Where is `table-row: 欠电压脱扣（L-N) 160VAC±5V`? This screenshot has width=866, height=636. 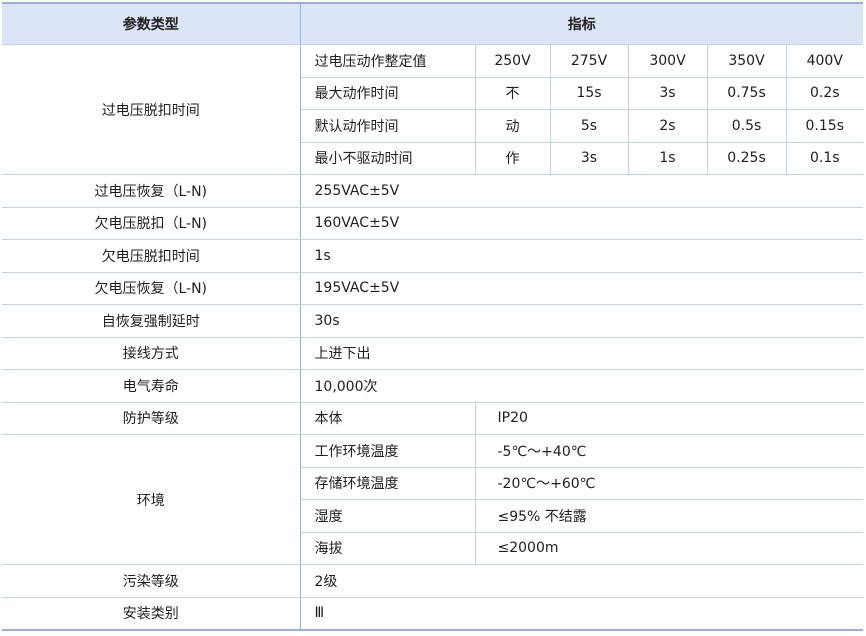
table-row: 欠电压脱扣（L-N) 160VAC±5V is located at coordinates (432, 223).